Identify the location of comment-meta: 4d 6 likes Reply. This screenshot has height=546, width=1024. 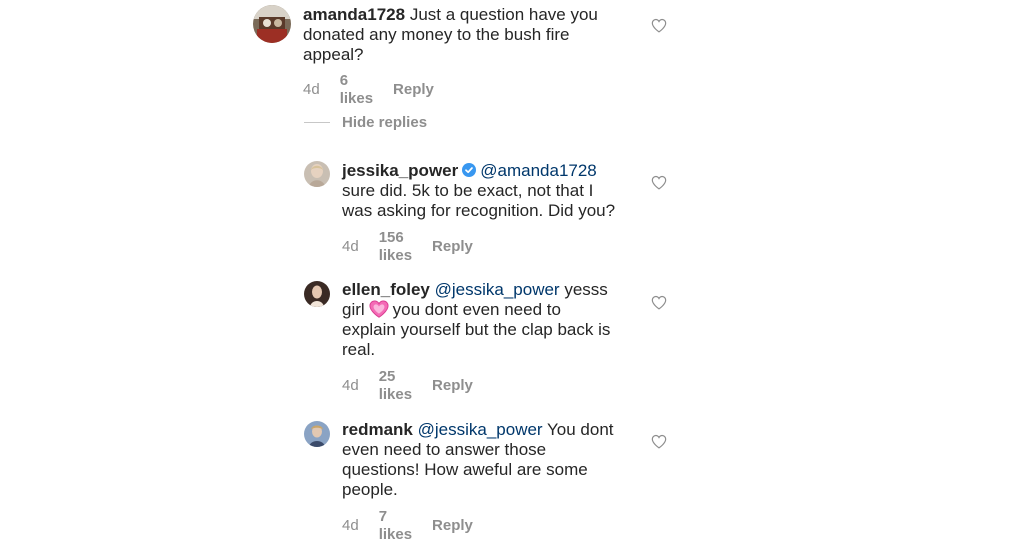
(368, 90).